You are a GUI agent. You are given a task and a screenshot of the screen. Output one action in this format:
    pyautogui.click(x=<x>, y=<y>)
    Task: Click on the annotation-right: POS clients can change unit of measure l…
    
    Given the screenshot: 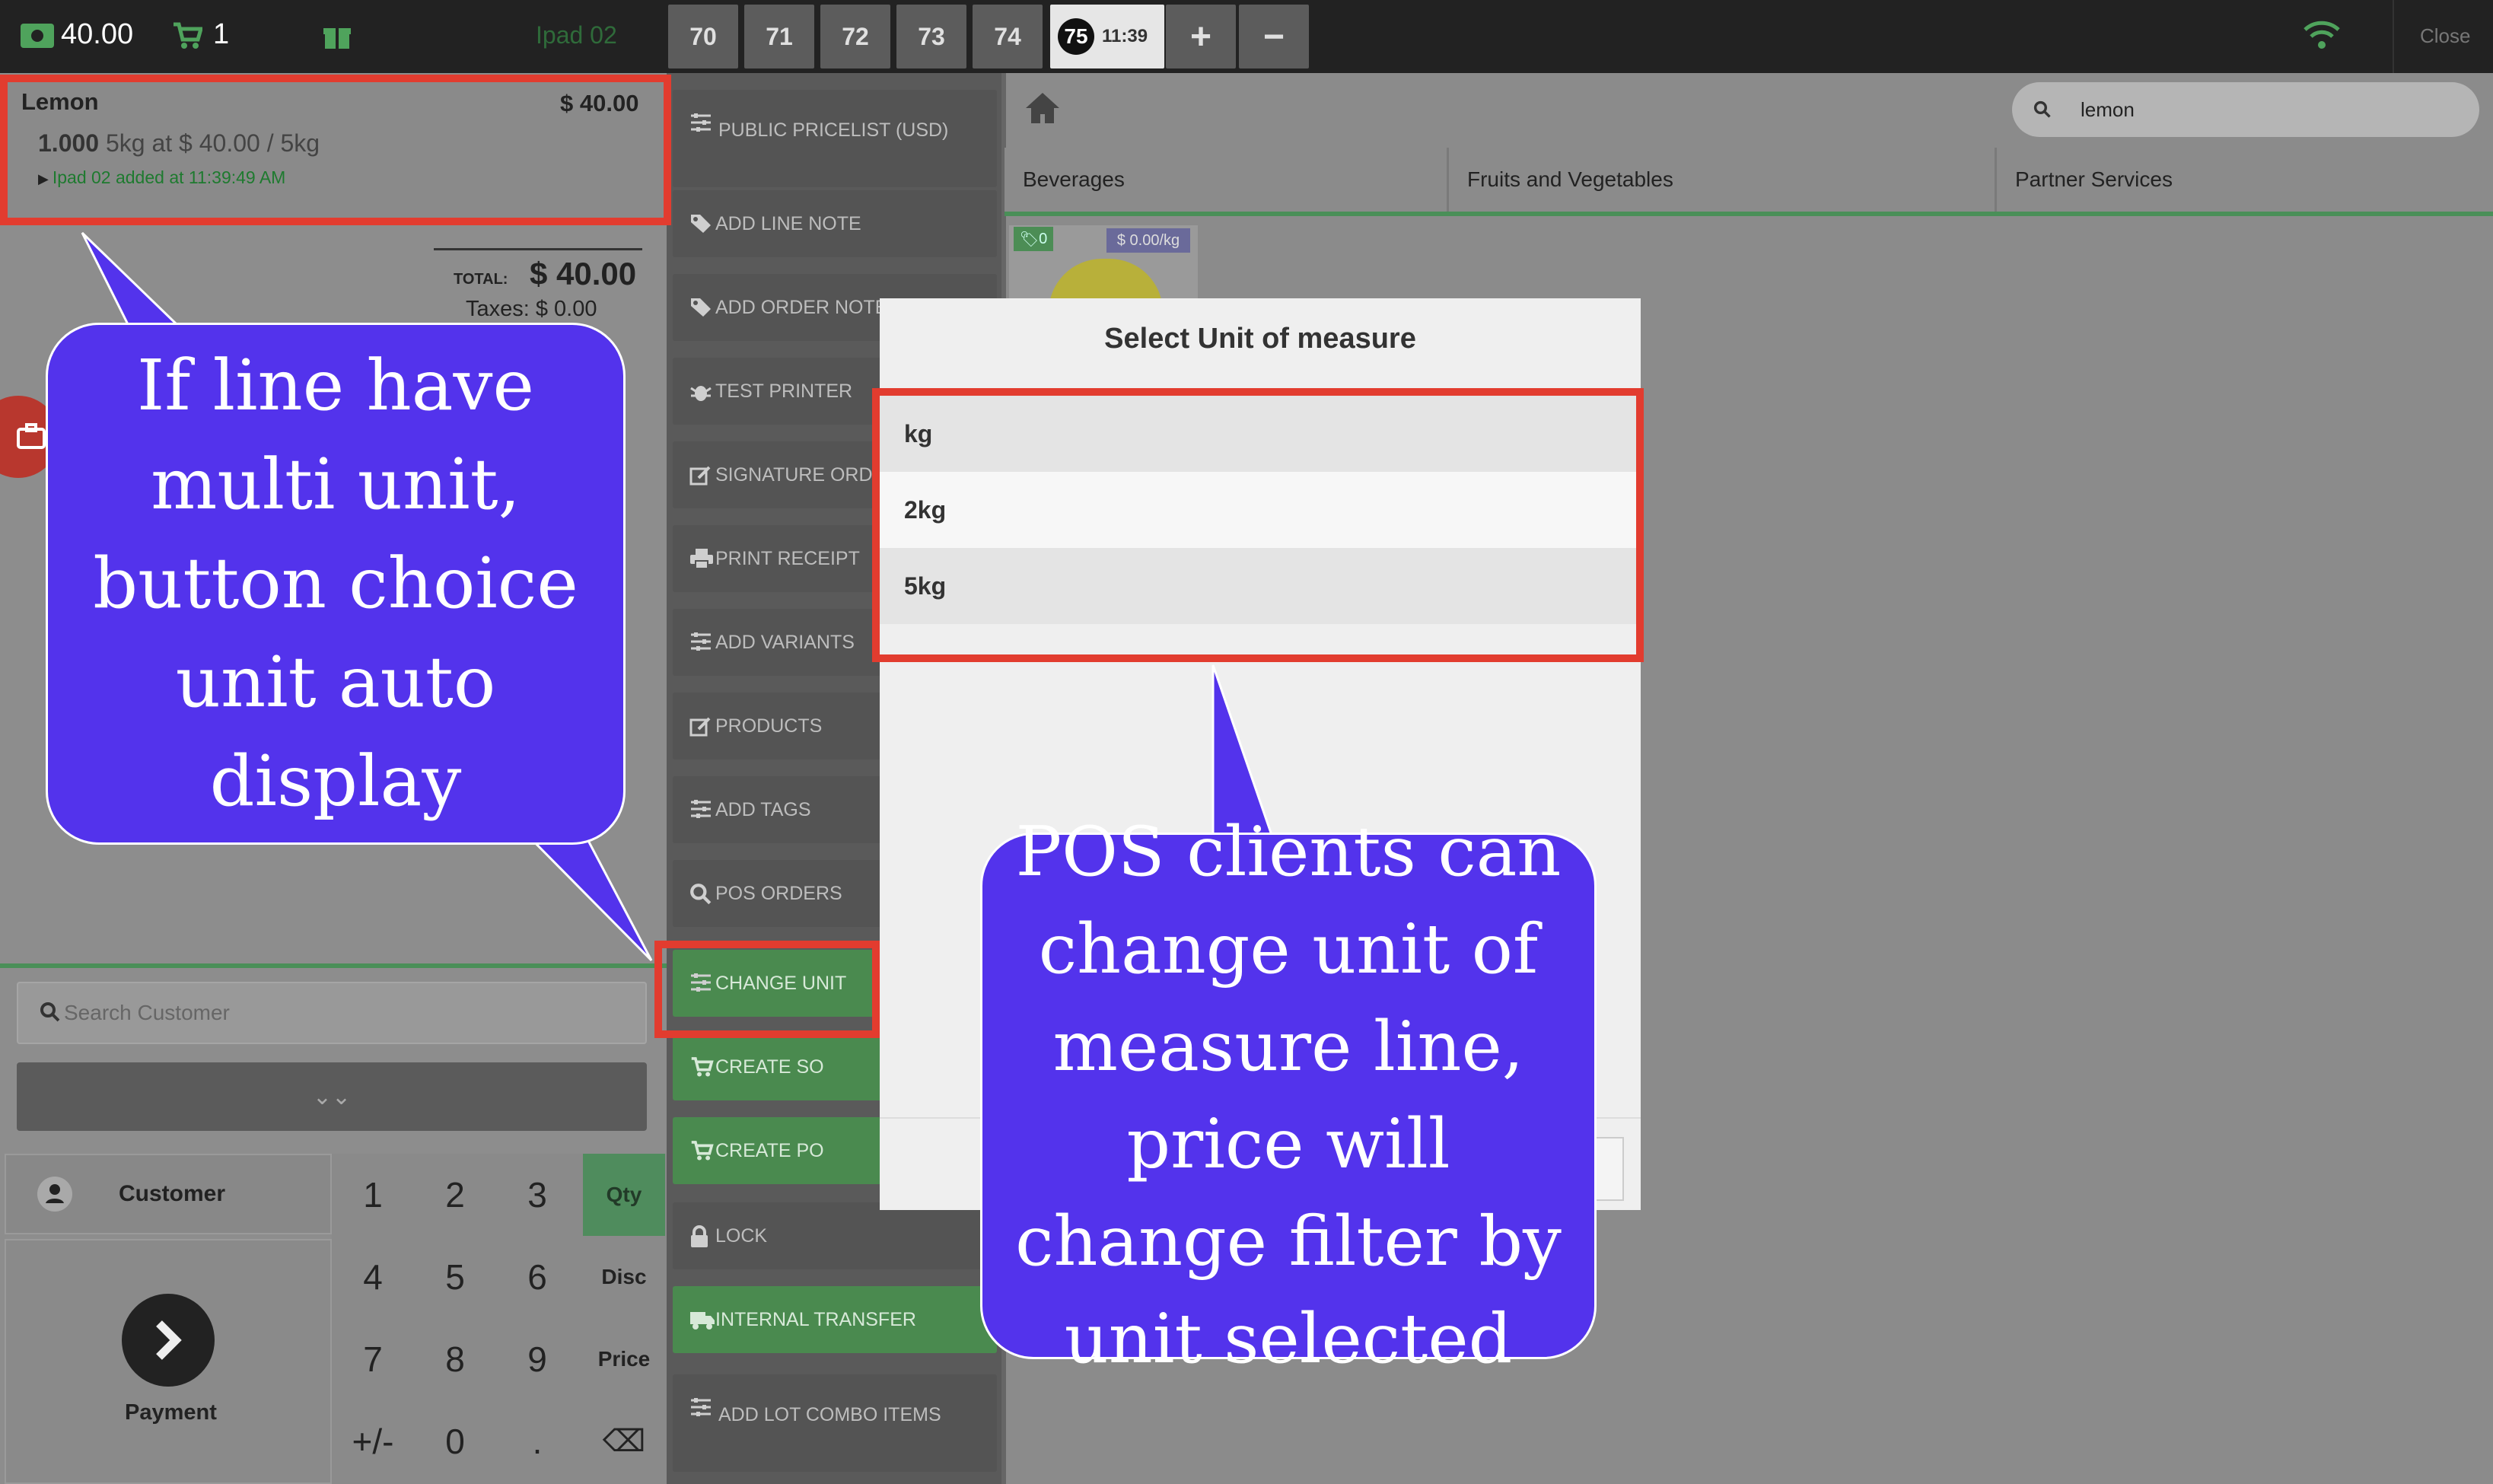 What is the action you would take?
    pyautogui.click(x=1288, y=1095)
    